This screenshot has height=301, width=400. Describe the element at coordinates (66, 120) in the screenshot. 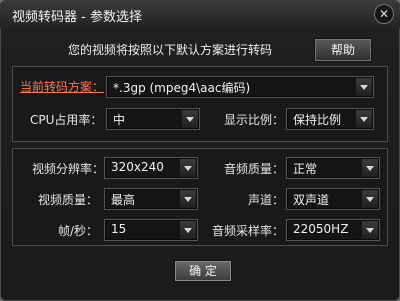

I see `cpu-label: CPU占用率：` at that location.